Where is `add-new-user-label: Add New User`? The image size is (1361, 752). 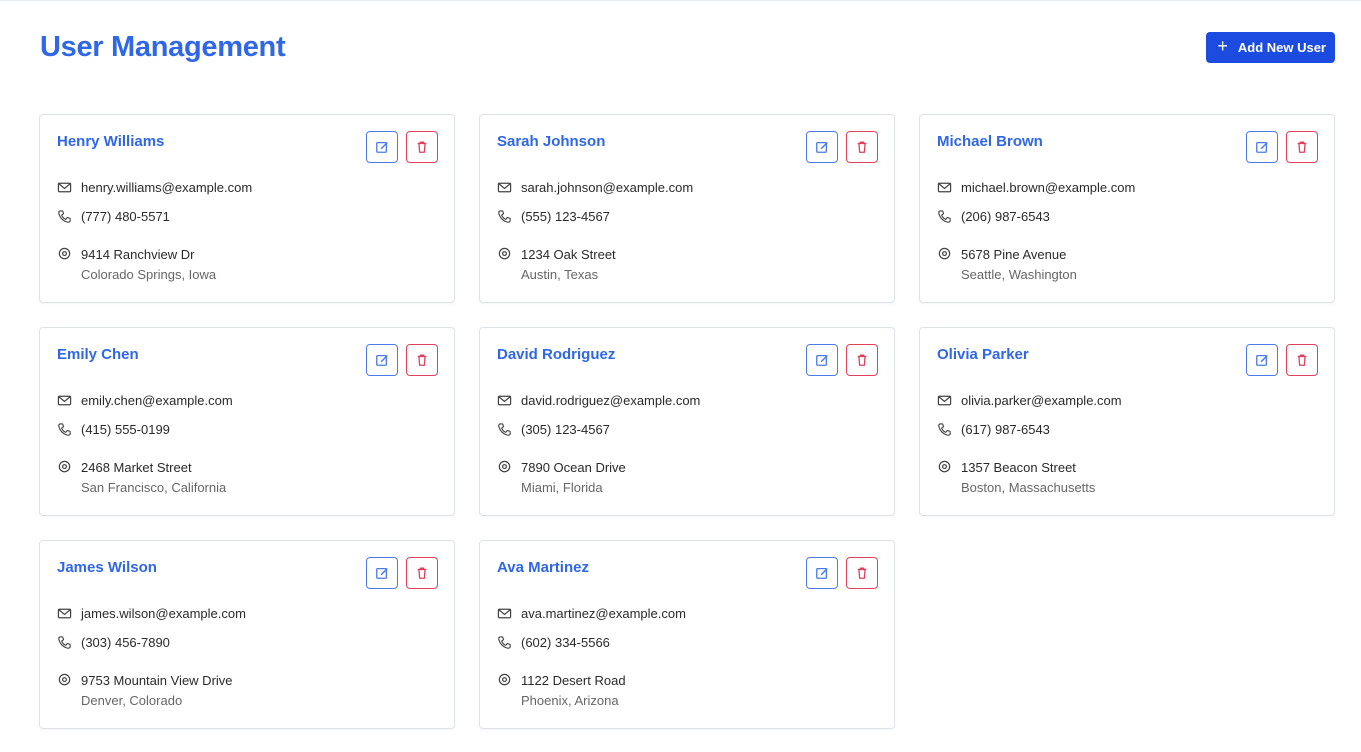
add-new-user-label: Add New User is located at coordinates (1281, 47).